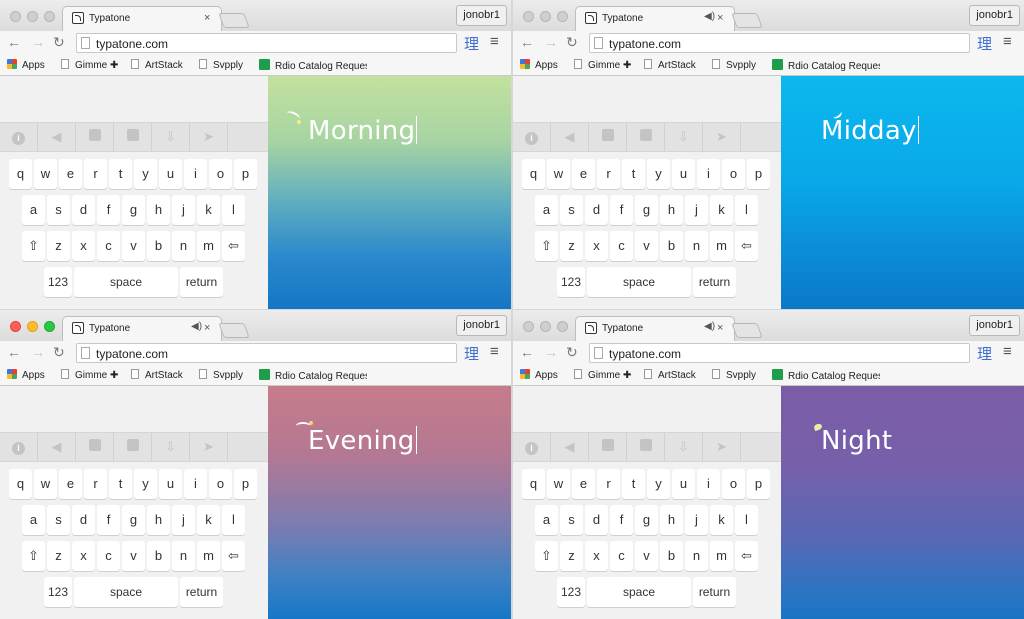 The height and width of the screenshot is (619, 1024). Describe the element at coordinates (746, 246) in the screenshot. I see `key: ⇦` at that location.